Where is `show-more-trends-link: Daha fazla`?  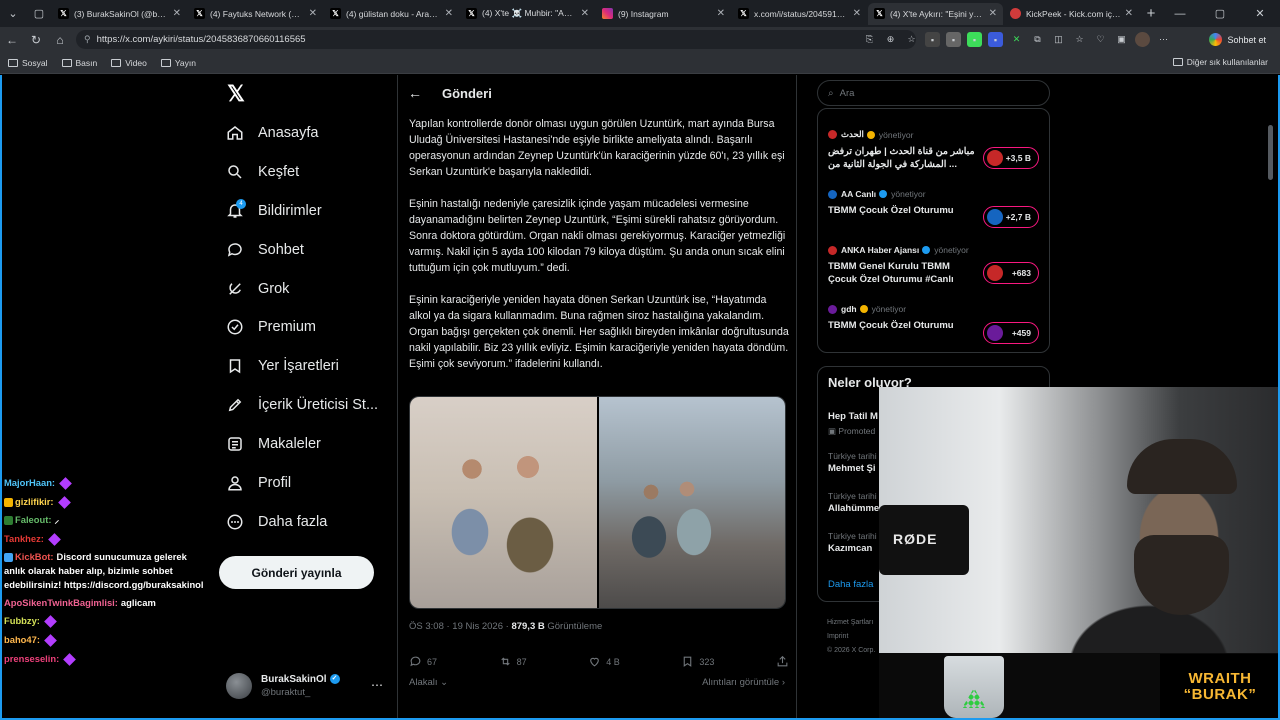 show-more-trends-link: Daha fazla is located at coordinates (850, 584).